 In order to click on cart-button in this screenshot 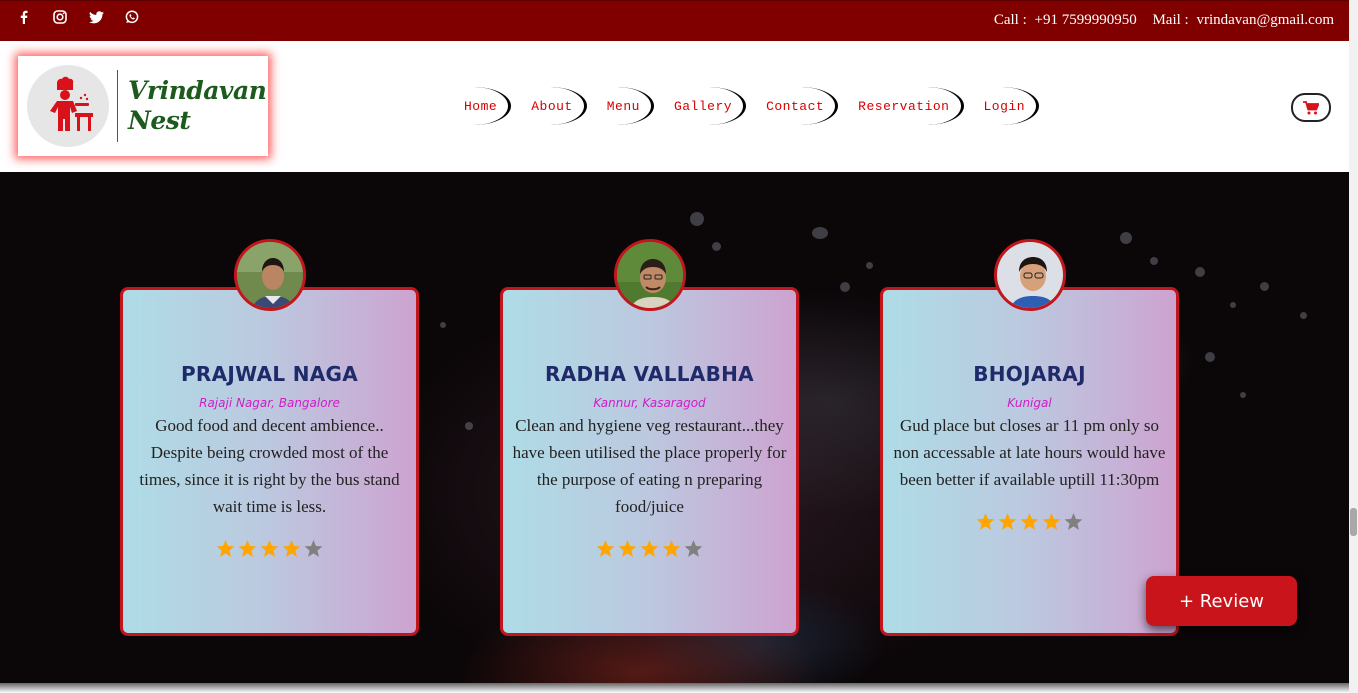, I will do `click(1311, 107)`.